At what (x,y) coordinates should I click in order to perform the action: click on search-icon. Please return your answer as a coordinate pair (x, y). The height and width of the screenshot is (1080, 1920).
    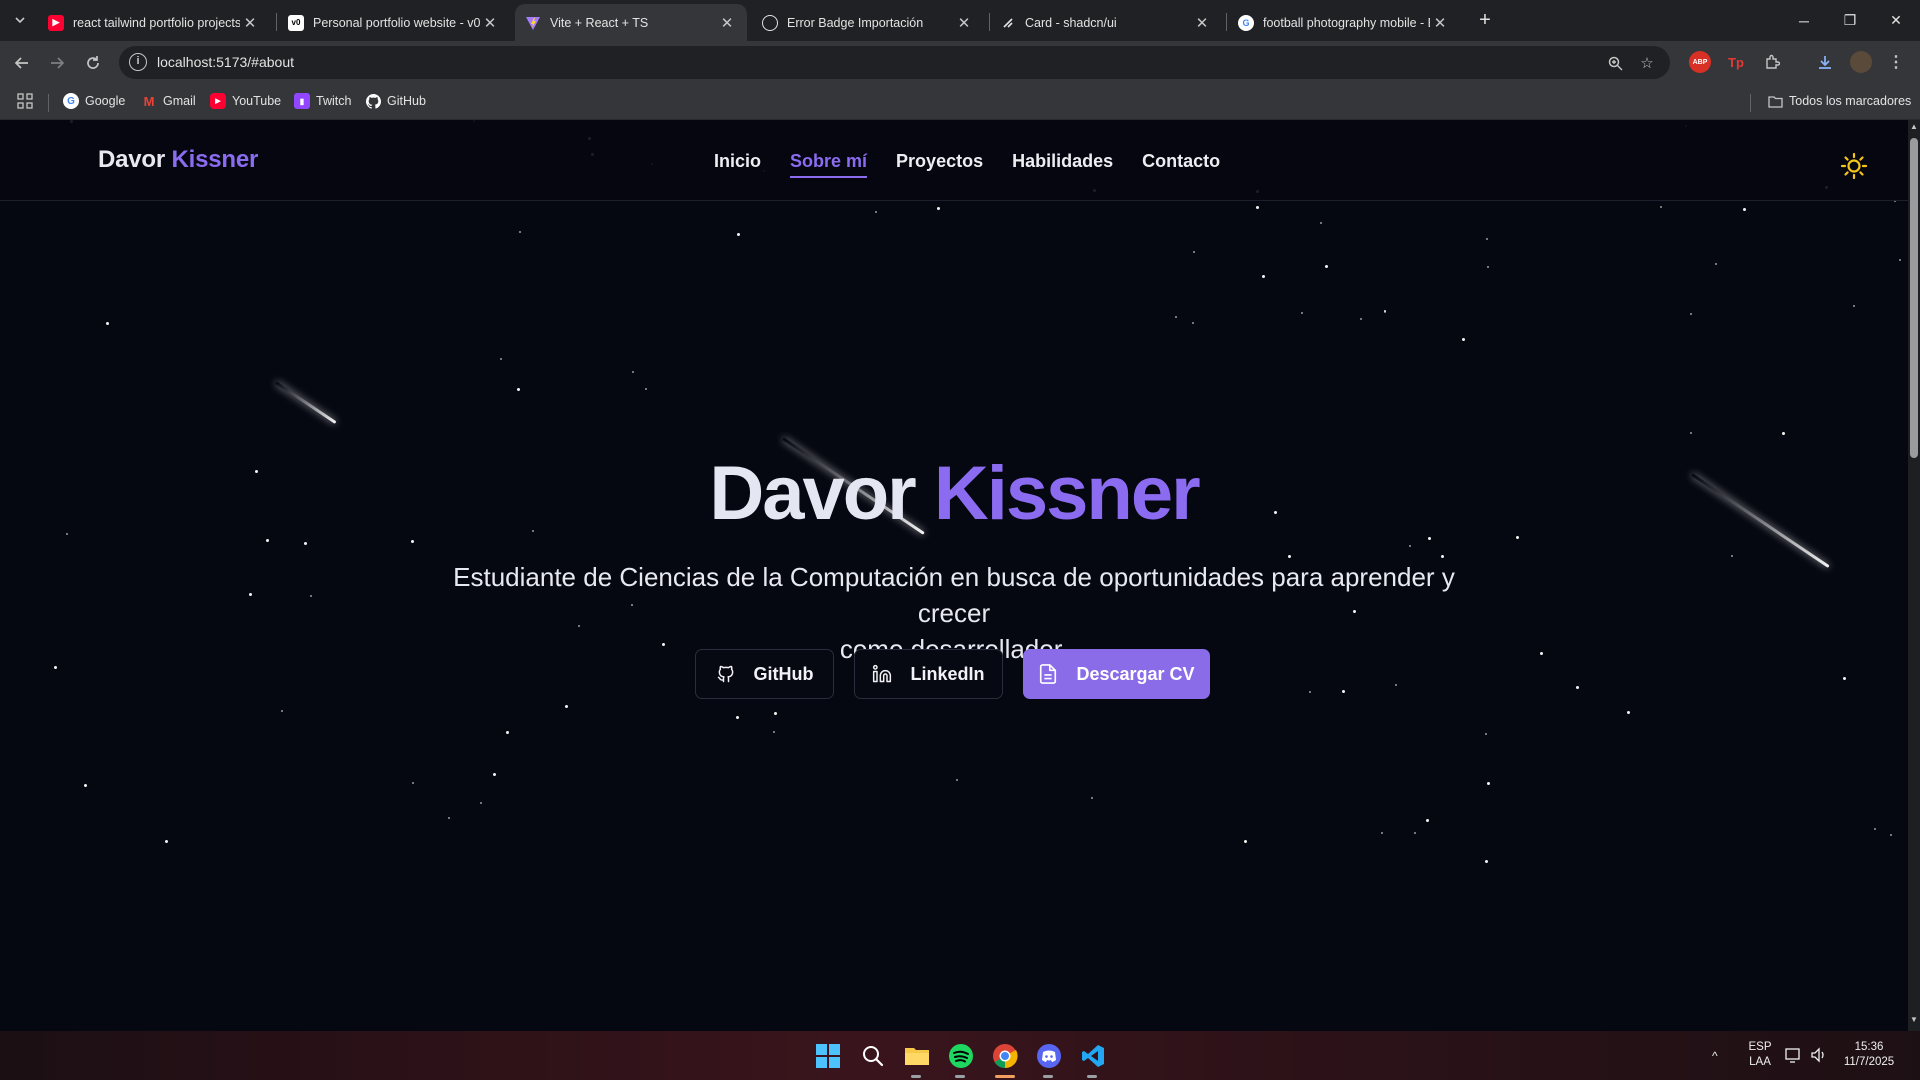
    Looking at the image, I should click on (873, 1056).